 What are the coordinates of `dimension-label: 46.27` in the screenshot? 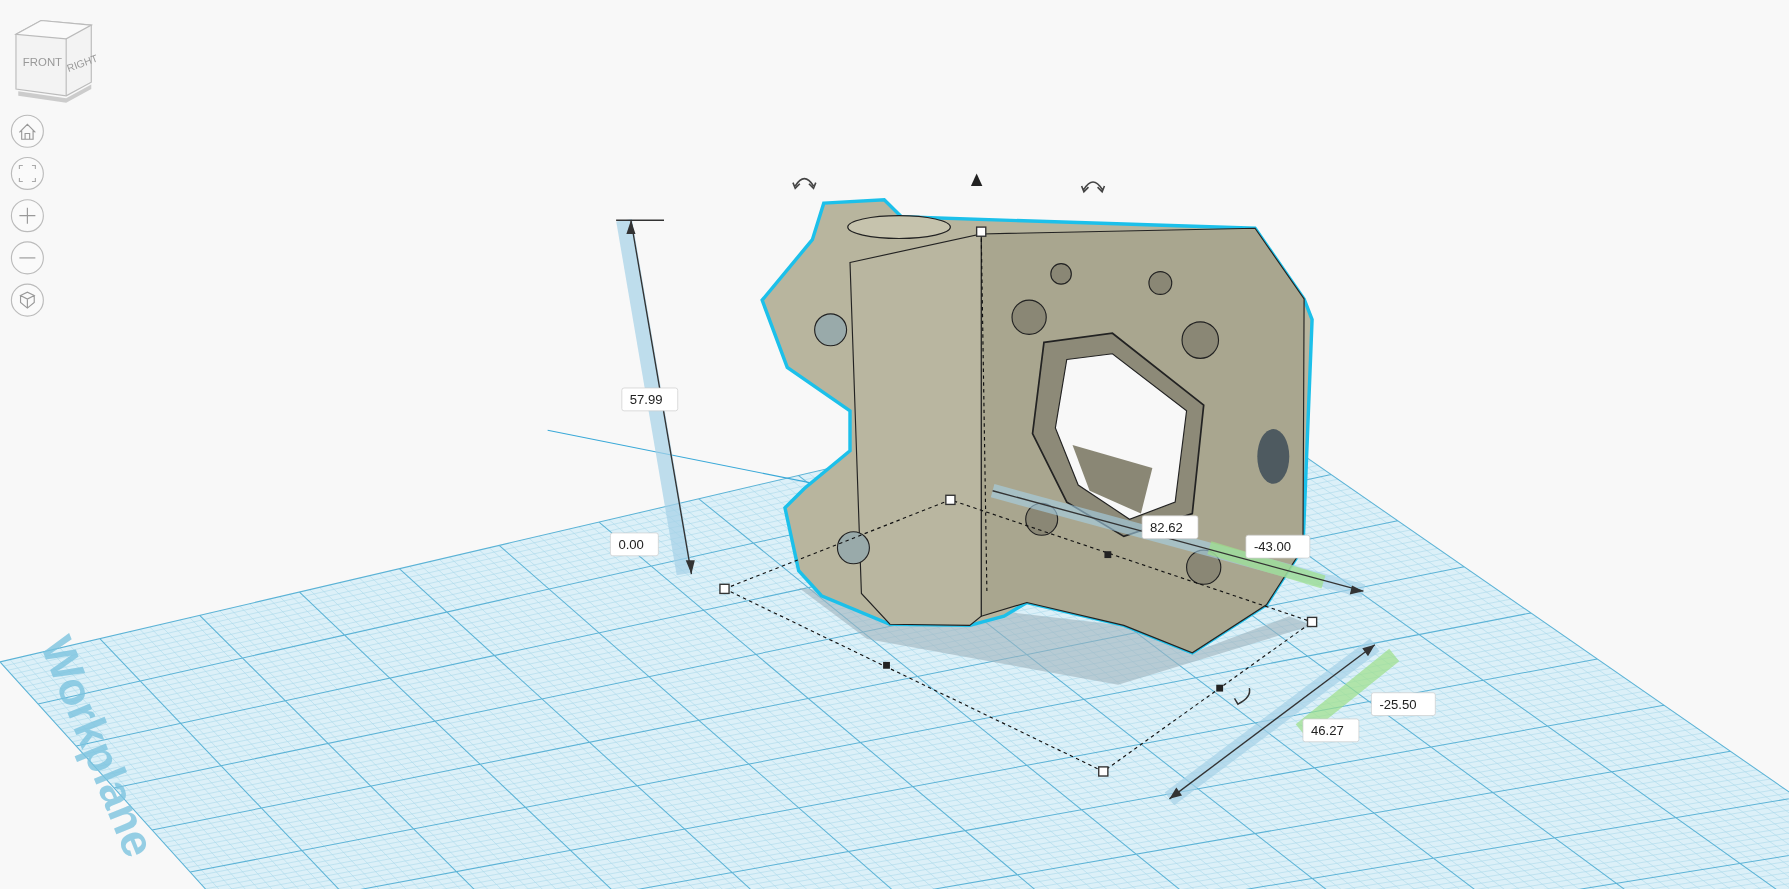 It's located at (1331, 730).